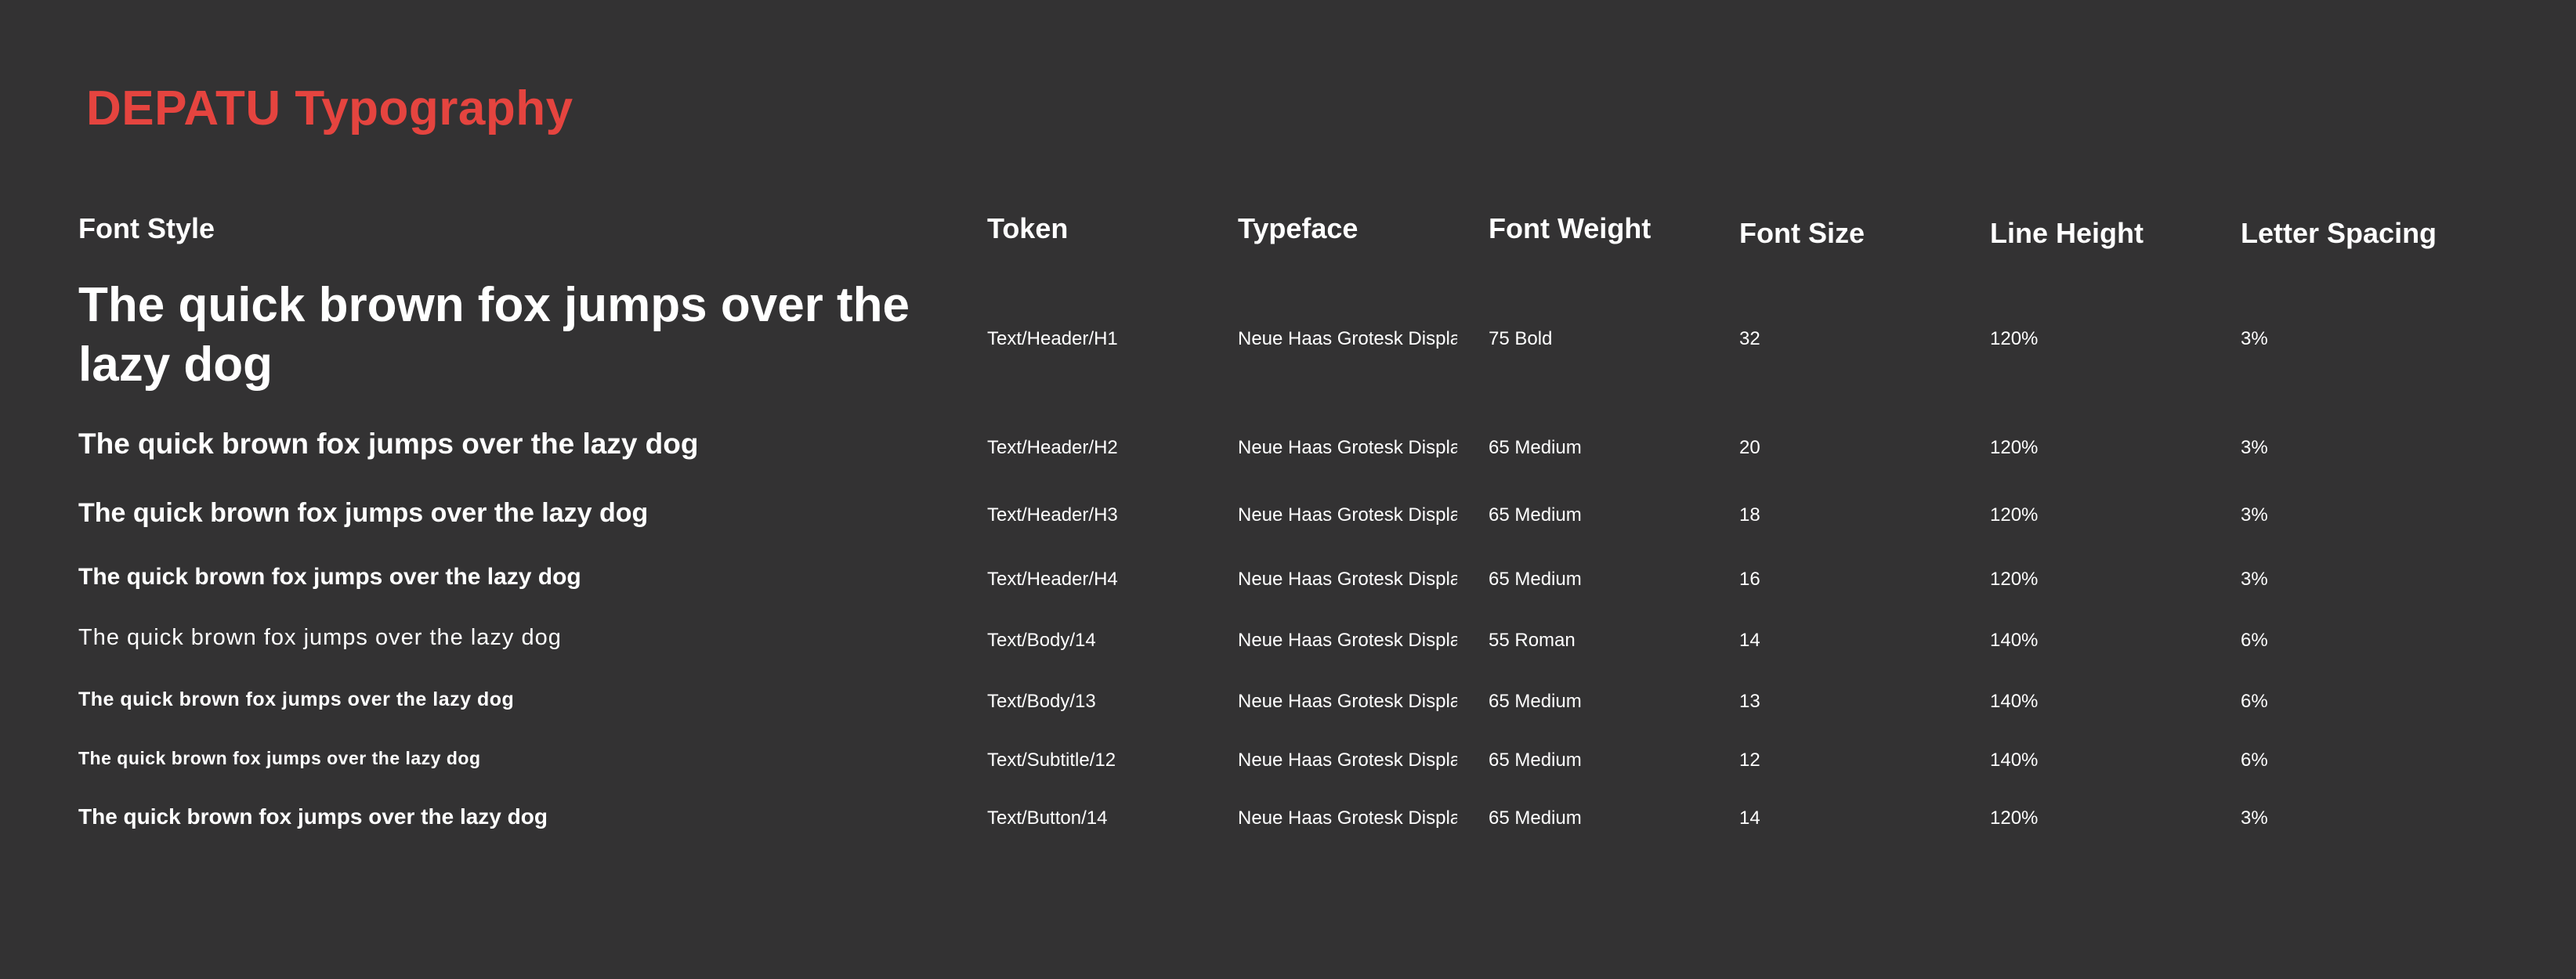  I want to click on column-header-line-height: Line Height, so click(2067, 233).